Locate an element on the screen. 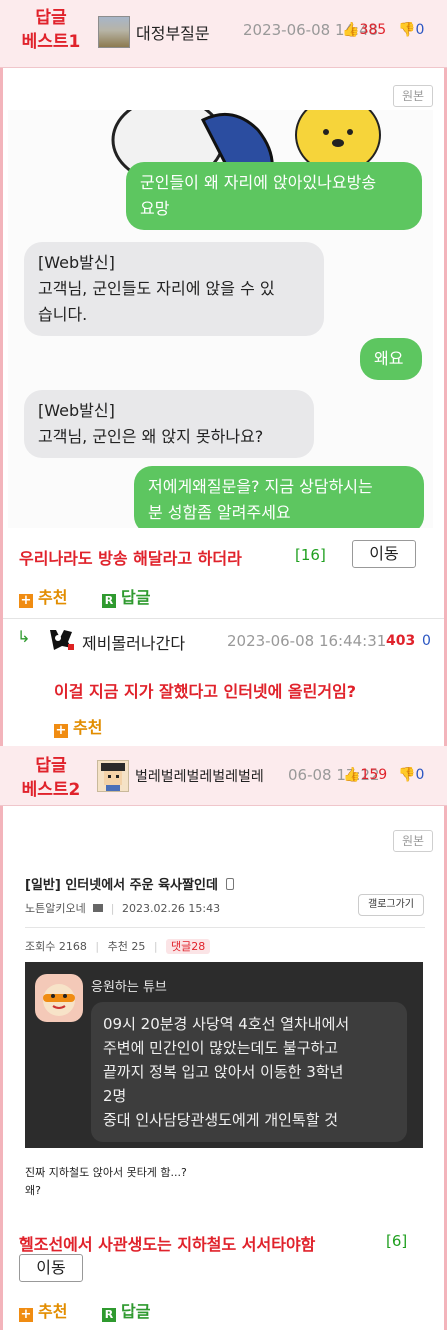 Image resolution: width=447 pixels, height=1330 pixels. sender-name: 응원하는 튜브 is located at coordinates (129, 987).